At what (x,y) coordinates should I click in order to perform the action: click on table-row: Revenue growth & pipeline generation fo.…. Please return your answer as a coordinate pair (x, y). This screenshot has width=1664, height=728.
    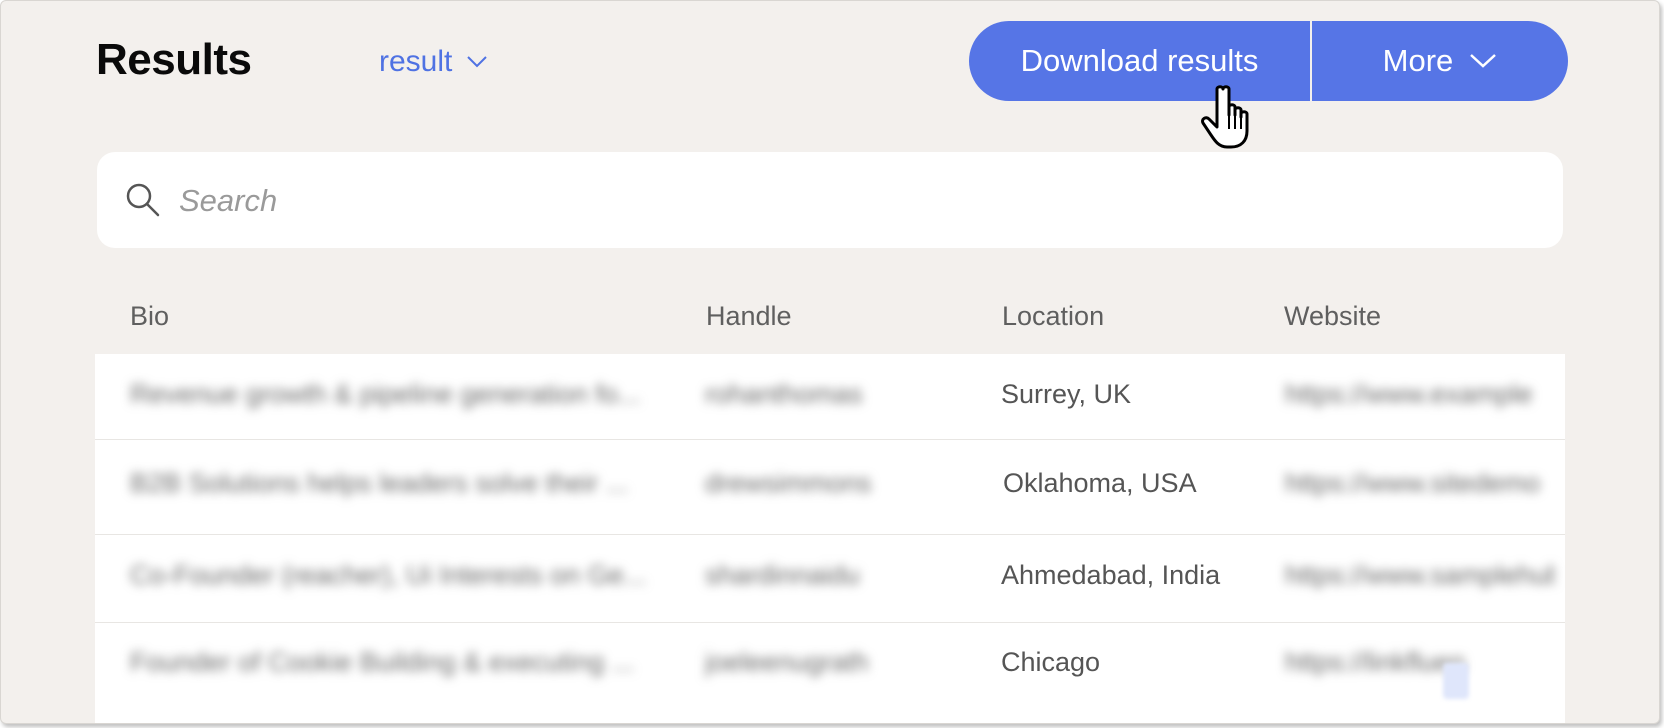
    Looking at the image, I should click on (830, 396).